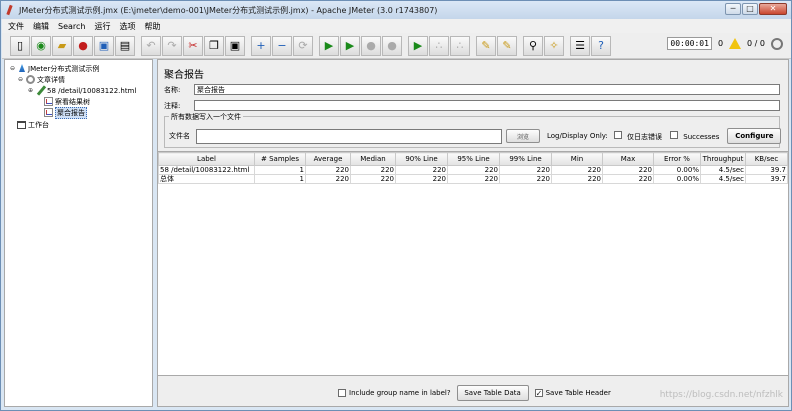 Image resolution: width=792 pixels, height=411 pixels. What do you see at coordinates (721, 395) in the screenshot?
I see `watermark: https://blog.csdn.net/nfzhlk` at bounding box center [721, 395].